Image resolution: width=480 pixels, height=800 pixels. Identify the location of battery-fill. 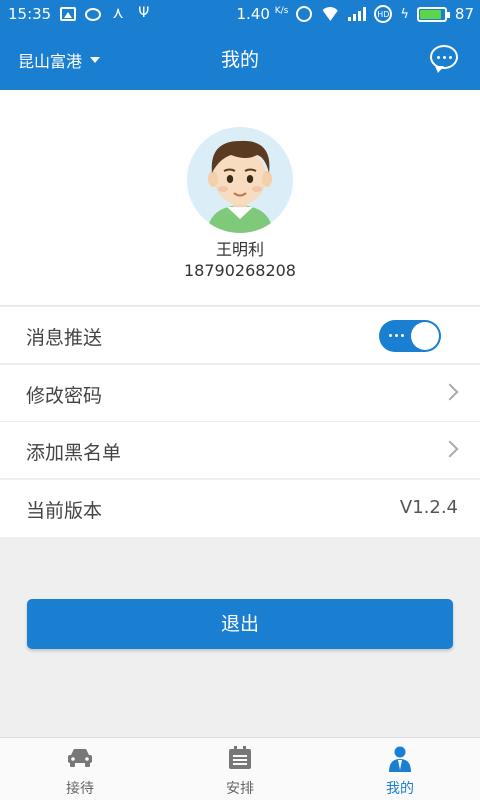
(430, 14).